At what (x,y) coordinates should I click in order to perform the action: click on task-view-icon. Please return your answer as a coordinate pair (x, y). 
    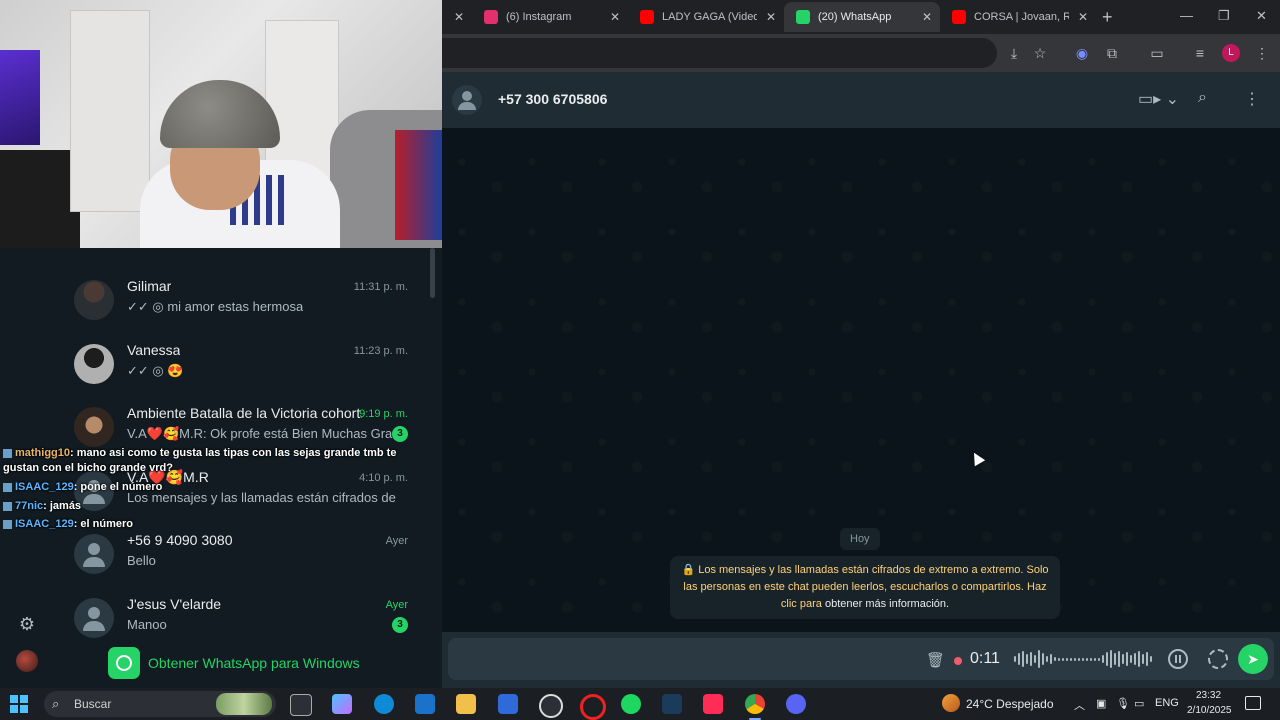
    Looking at the image, I should click on (301, 705).